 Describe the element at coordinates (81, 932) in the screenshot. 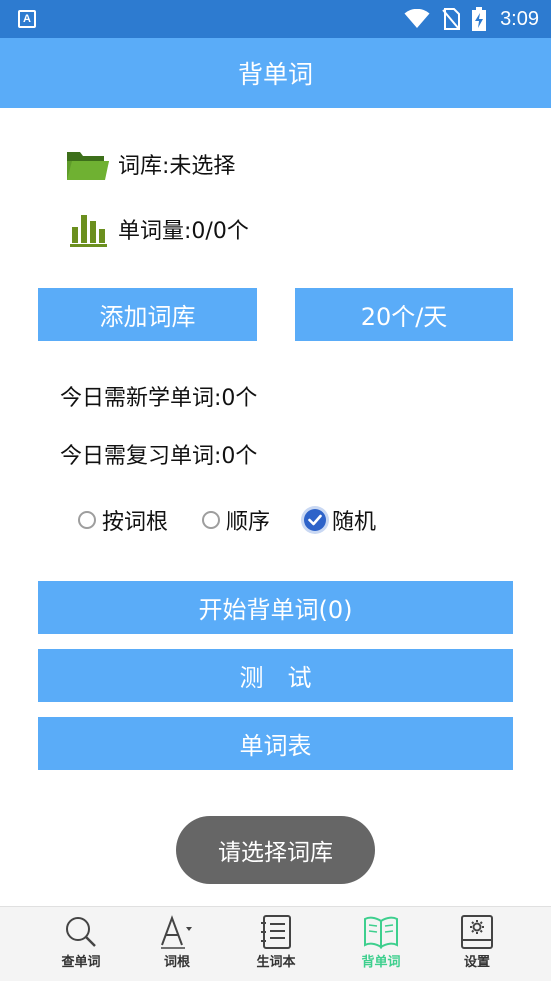

I see `search-icon` at that location.